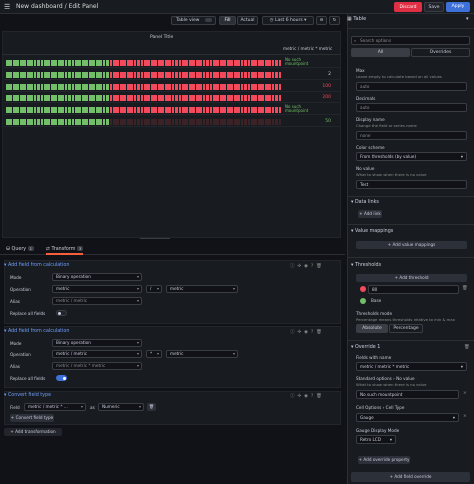 The width and height of the screenshot is (474, 484). I want to click on threshold-color-red, so click(363, 289).